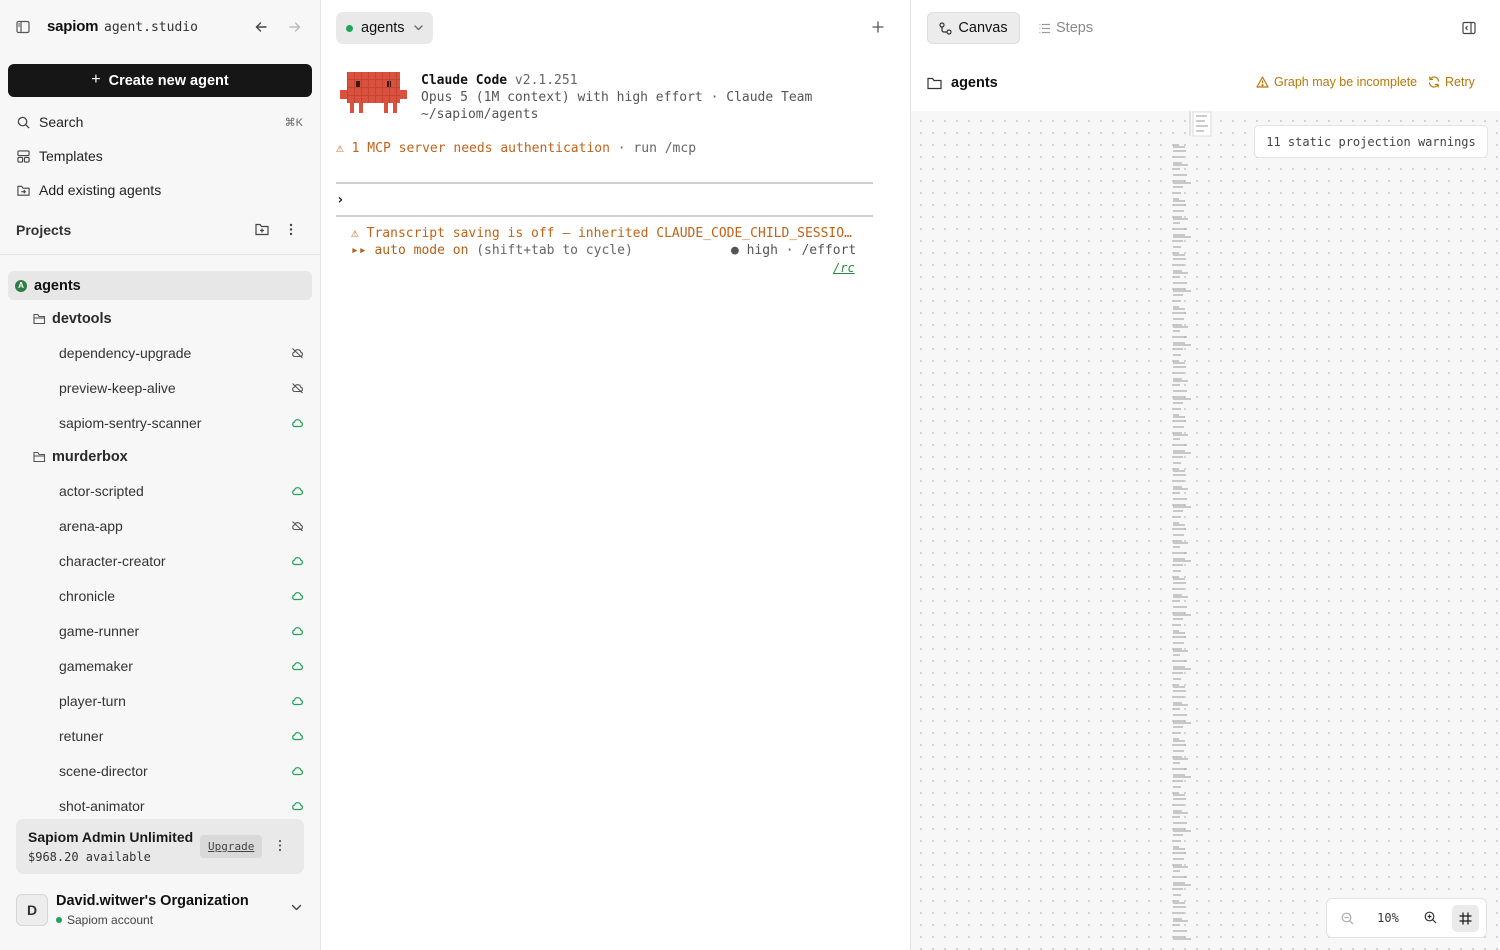 This screenshot has height=950, width=1500. Describe the element at coordinates (184, 701) in the screenshot. I see `agent-item: player-turn` at that location.